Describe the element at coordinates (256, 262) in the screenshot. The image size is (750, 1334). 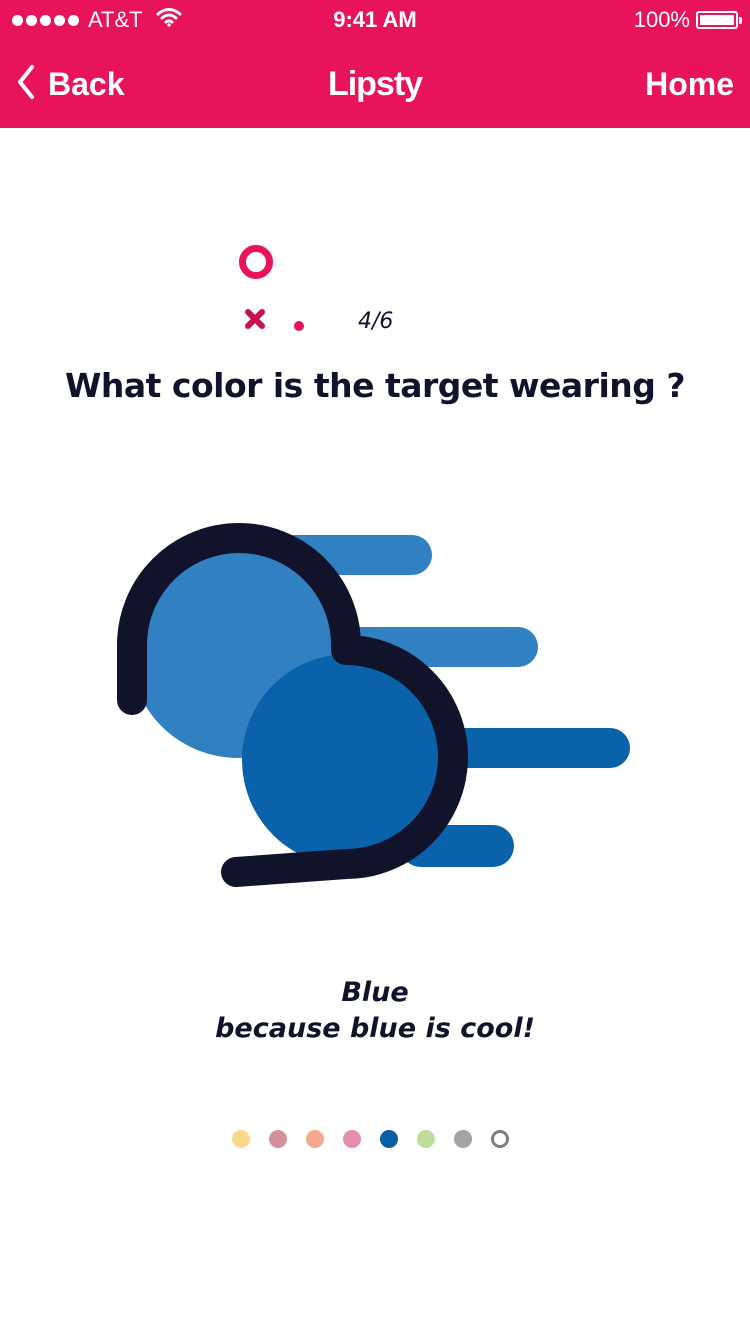
I see `progress-ring-icon` at that location.